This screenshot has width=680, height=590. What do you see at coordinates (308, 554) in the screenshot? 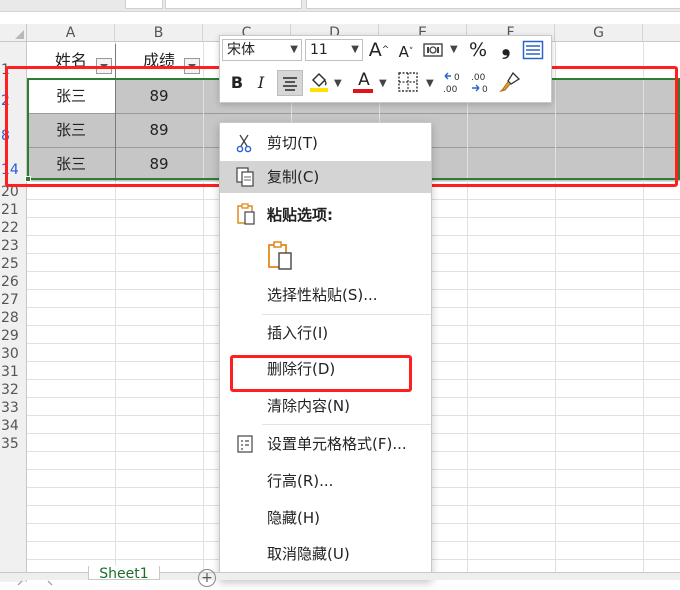
I see `menu-label: 取消隐藏(U)` at bounding box center [308, 554].